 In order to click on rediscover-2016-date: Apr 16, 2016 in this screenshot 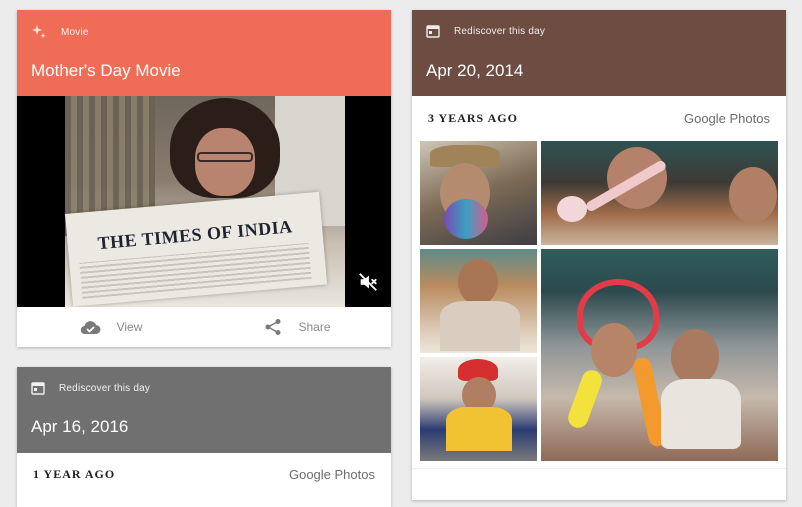, I will do `click(80, 426)`.